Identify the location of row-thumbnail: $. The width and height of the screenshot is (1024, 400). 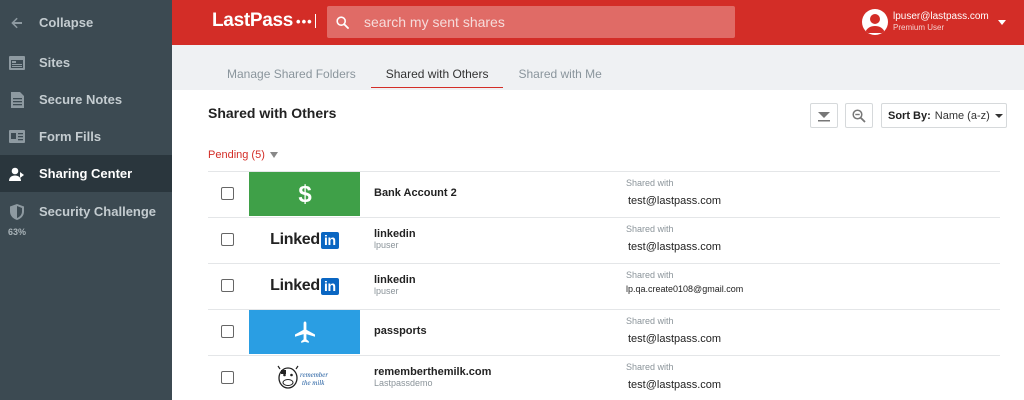
(304, 194).